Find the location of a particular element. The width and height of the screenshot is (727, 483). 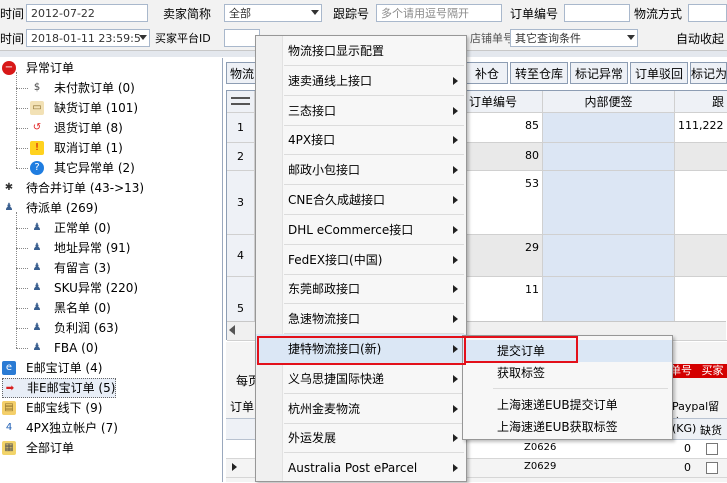

menu-item: 物流接口显示配置 is located at coordinates (361, 51).